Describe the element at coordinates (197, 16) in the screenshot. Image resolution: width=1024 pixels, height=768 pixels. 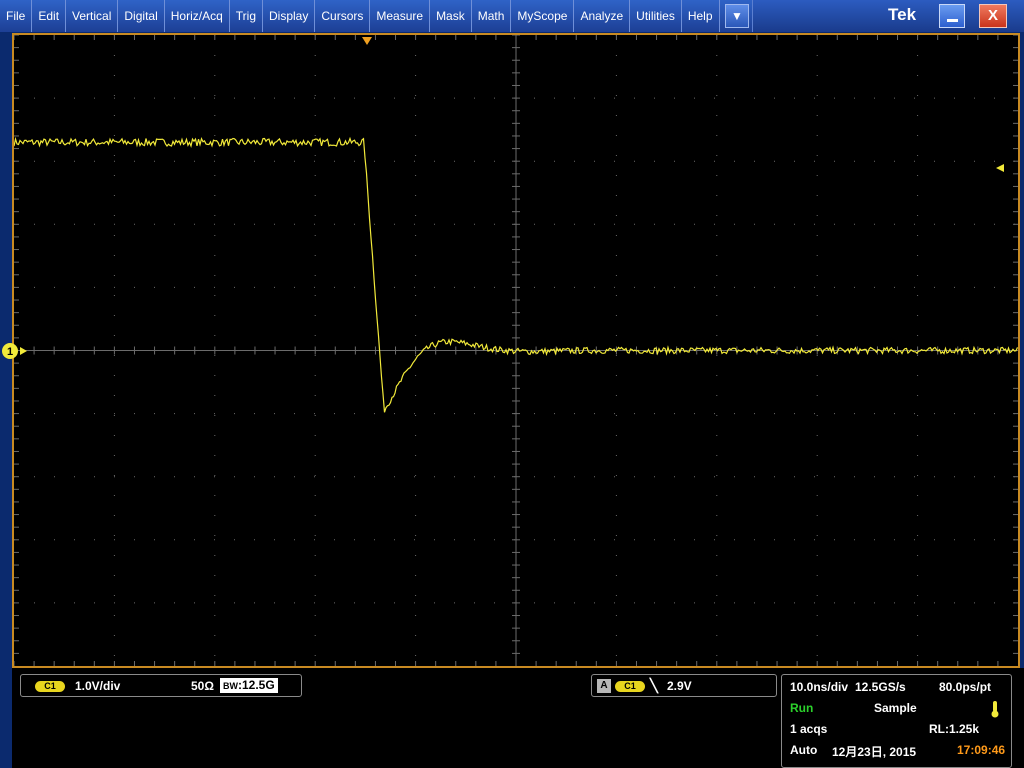
I see `menu-horiz-acq: Horiz/Acq` at that location.